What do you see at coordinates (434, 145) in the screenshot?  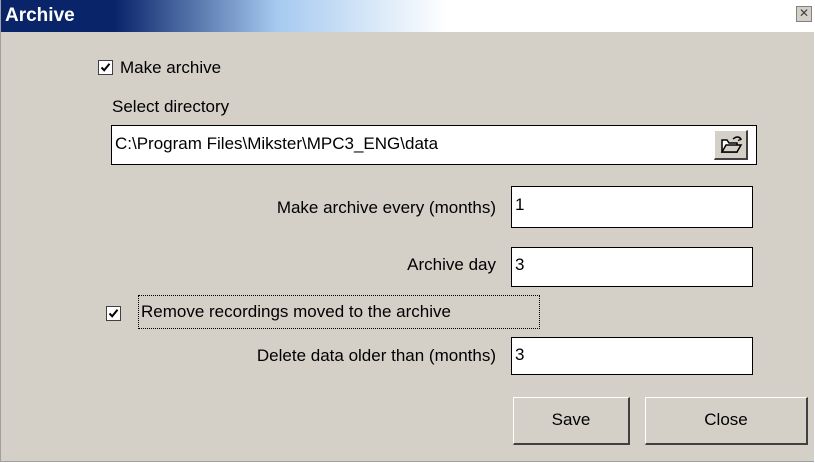 I see `directory-field: C:\Program Files\Mikster\MPC3_ENG\data` at bounding box center [434, 145].